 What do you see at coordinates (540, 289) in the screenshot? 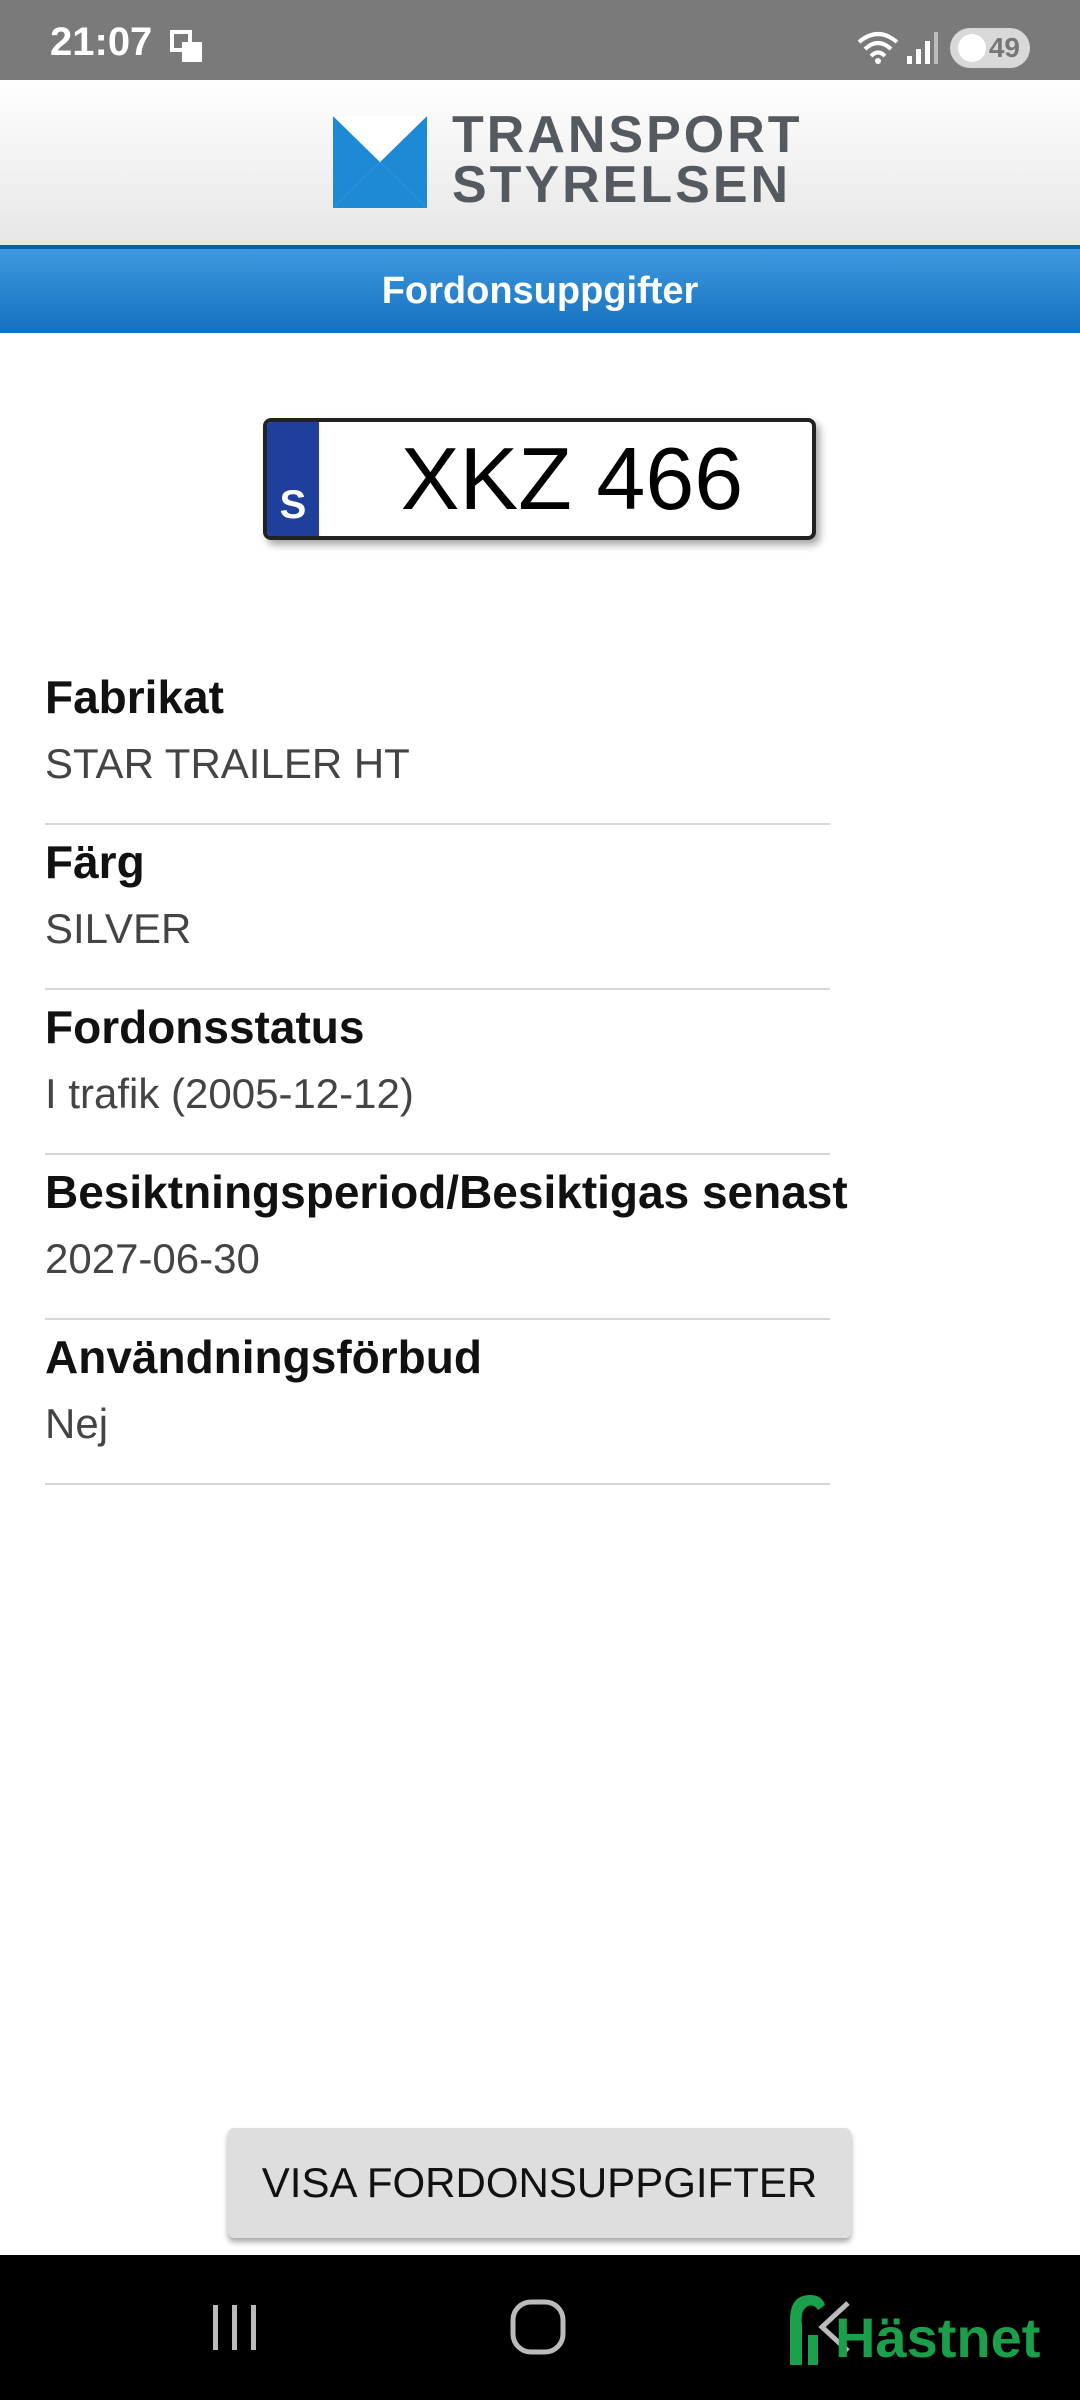
I see `page-title: Fordonsuppgifter` at bounding box center [540, 289].